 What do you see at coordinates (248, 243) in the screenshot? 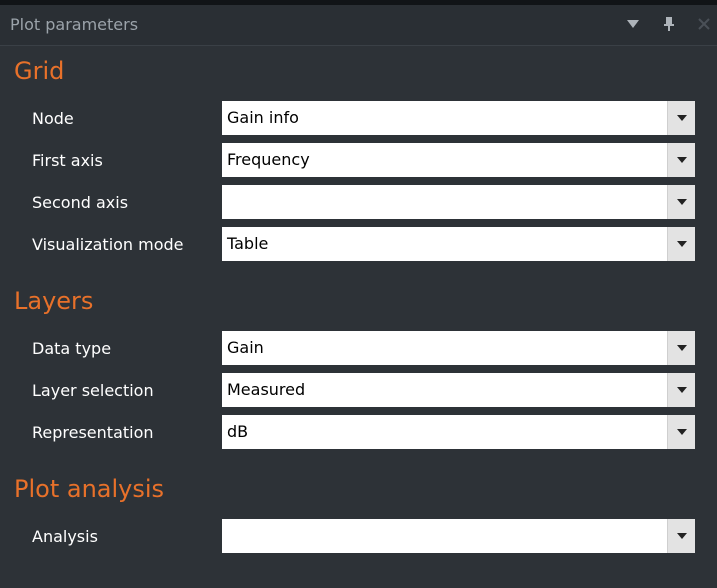
I see `visualization-mode-value: Table` at bounding box center [248, 243].